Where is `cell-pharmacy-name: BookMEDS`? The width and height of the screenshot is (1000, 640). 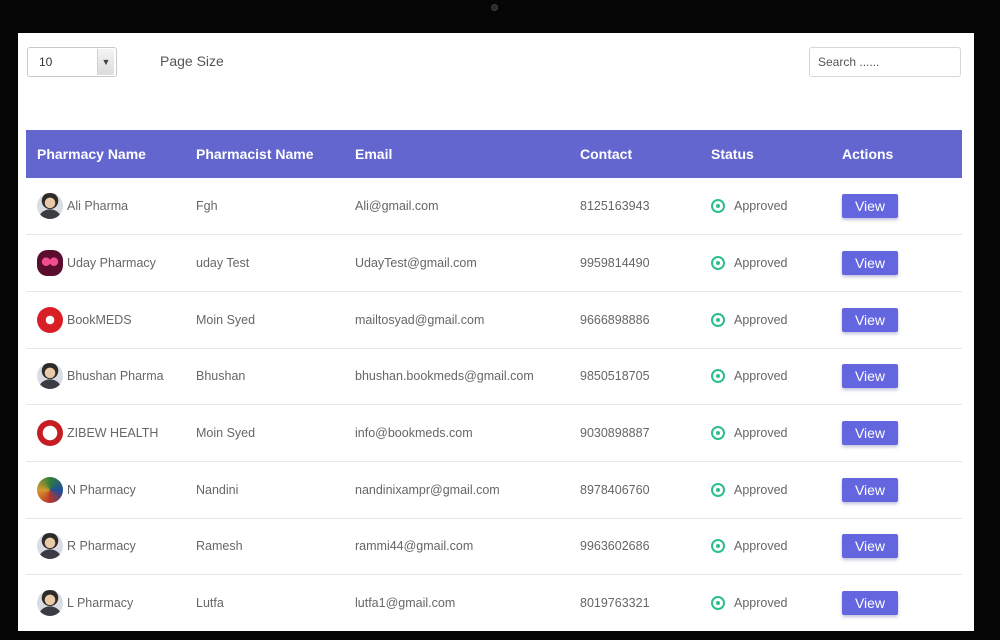
cell-pharmacy-name: BookMEDS is located at coordinates (105, 319).